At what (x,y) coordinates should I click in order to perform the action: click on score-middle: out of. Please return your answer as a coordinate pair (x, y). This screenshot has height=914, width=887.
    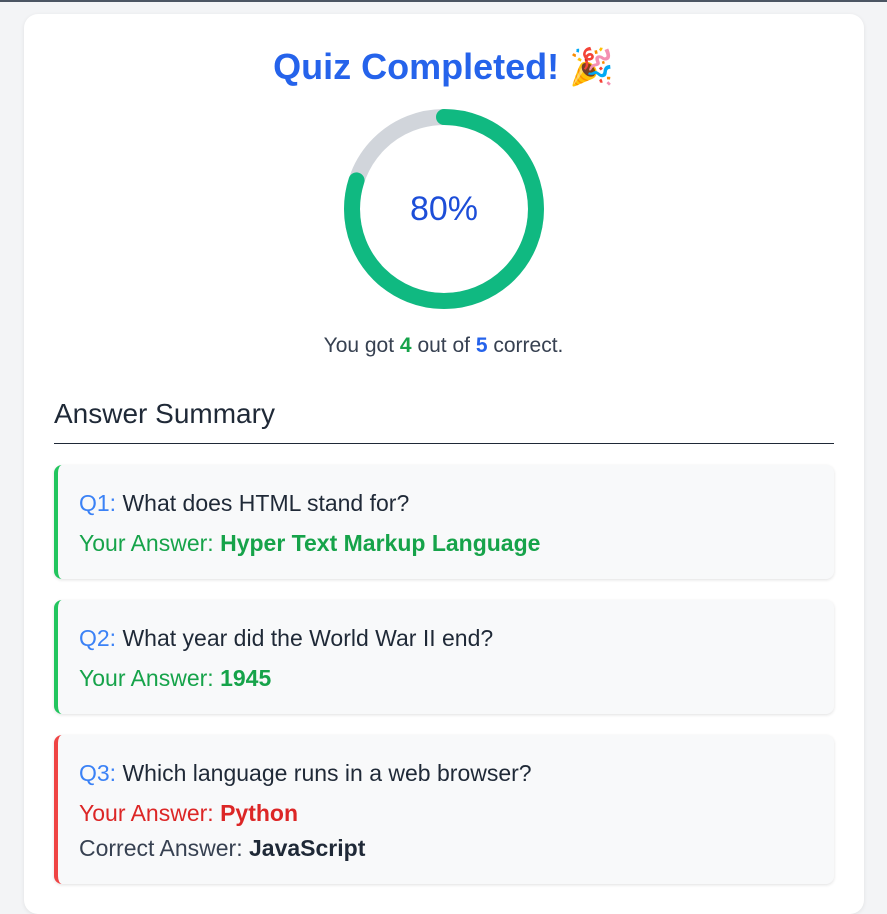
    Looking at the image, I should click on (443, 345).